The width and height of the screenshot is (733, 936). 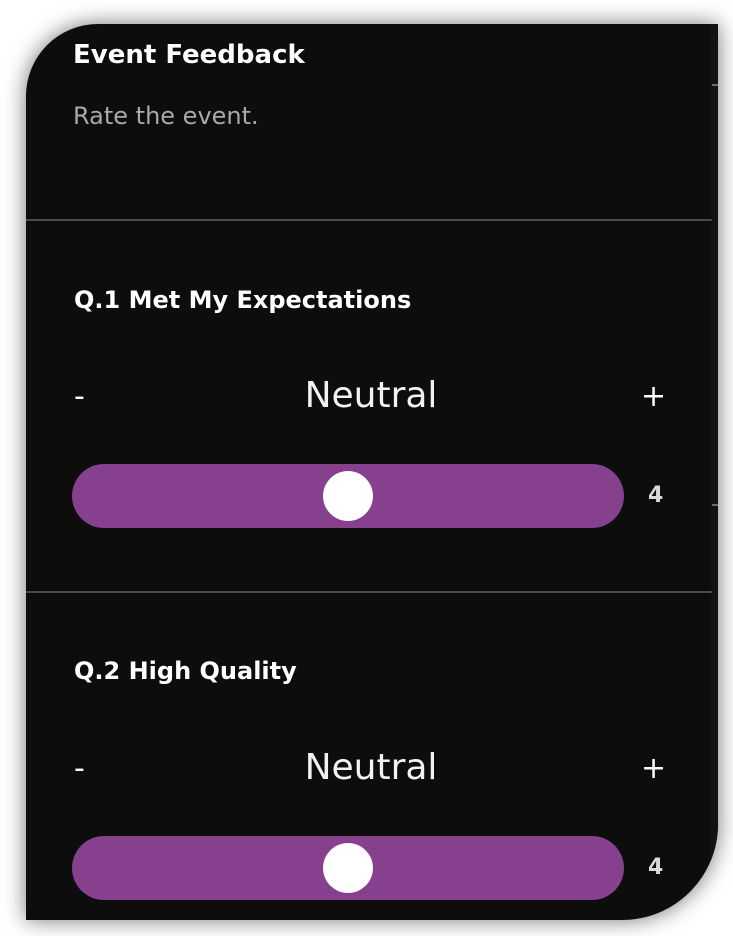 What do you see at coordinates (656, 495) in the screenshot?
I see `rating-number-1: 4` at bounding box center [656, 495].